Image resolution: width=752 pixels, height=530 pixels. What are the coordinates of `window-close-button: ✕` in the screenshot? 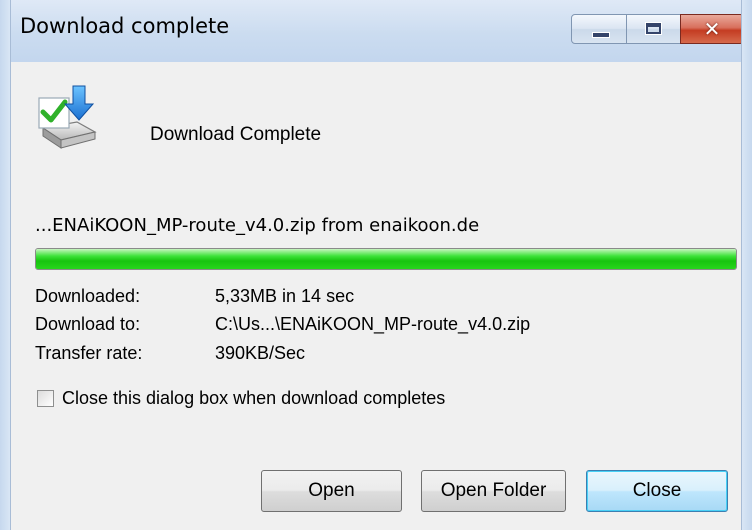 It's located at (712, 29).